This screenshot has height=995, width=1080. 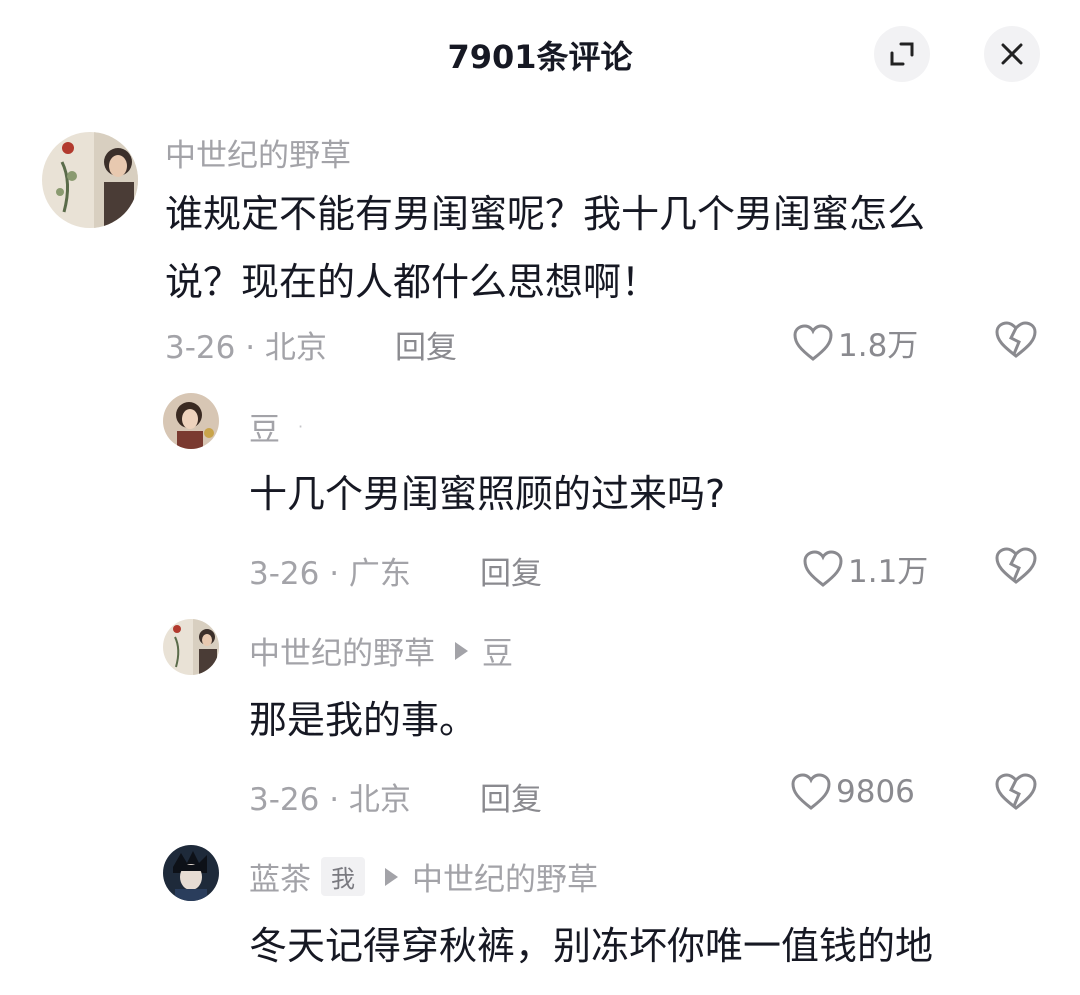 I want to click on expand-button, so click(x=902, y=54).